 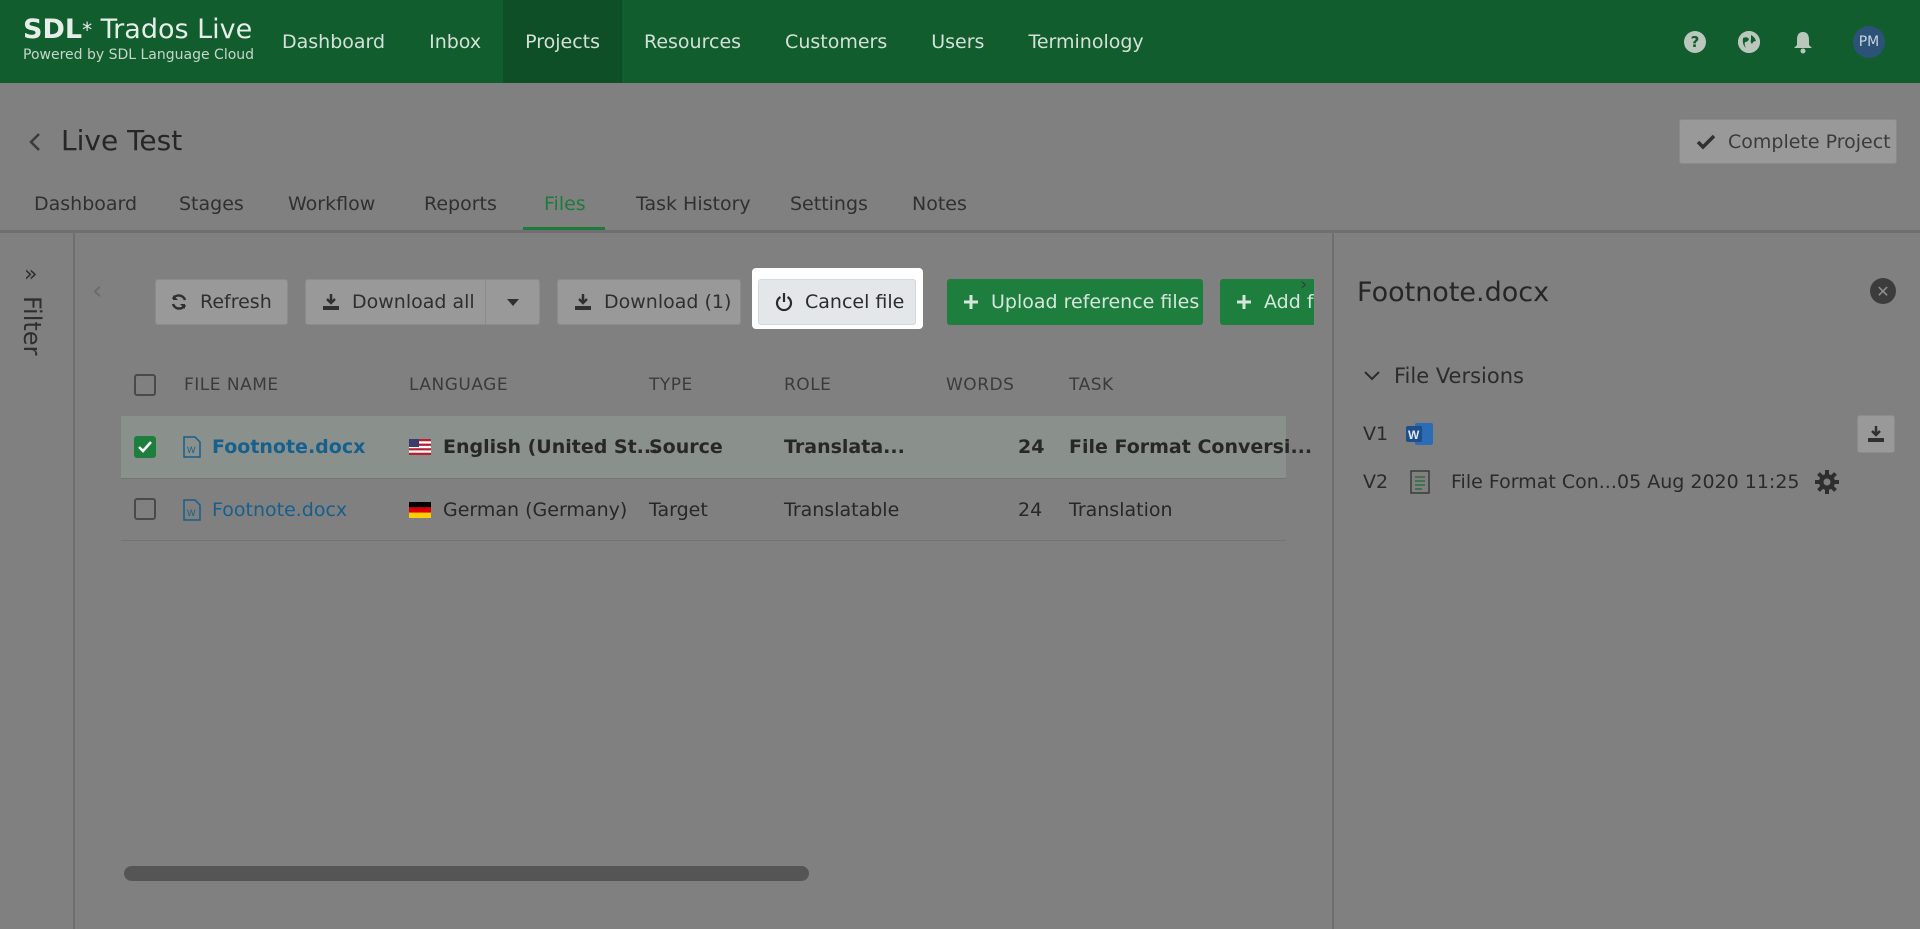 What do you see at coordinates (1869, 42) in the screenshot?
I see `user-avatar: PM` at bounding box center [1869, 42].